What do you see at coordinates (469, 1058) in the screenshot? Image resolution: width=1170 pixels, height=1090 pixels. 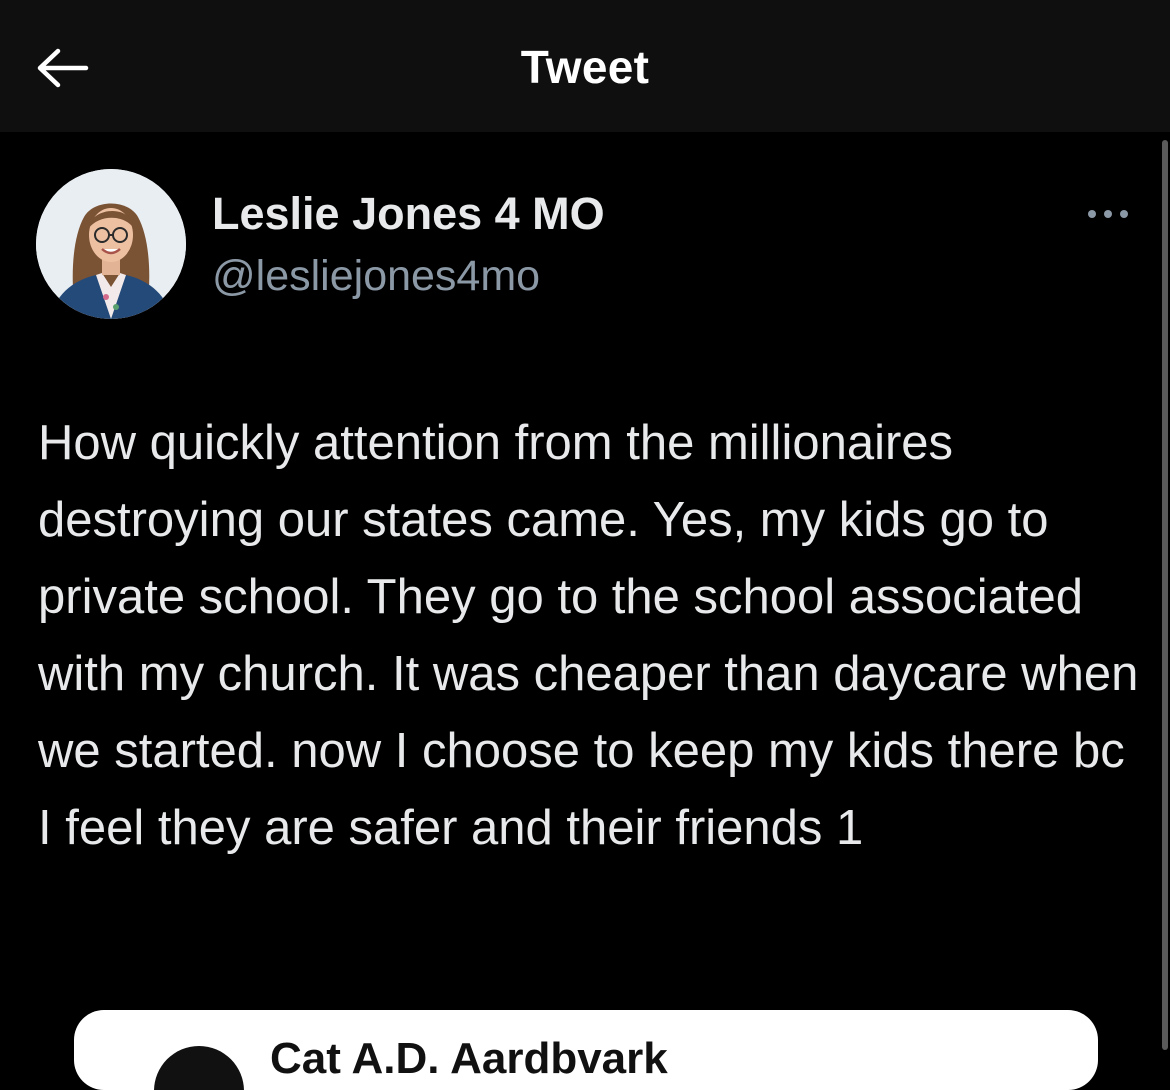 I see `quoted-tweet-author-name: Cat A.D. Aardbvark` at bounding box center [469, 1058].